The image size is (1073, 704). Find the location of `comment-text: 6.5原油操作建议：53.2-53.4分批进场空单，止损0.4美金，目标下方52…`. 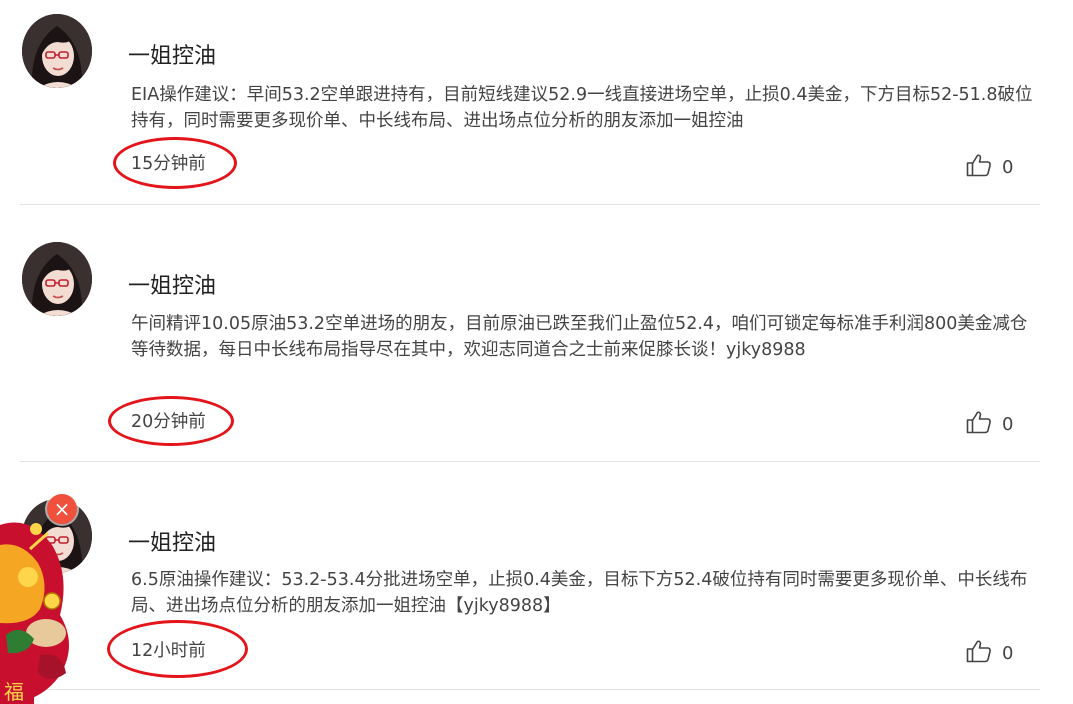

comment-text: 6.5原油操作建议：53.2-53.4分批进场空单，止损0.4美金，目标下方52… is located at coordinates (579, 593).